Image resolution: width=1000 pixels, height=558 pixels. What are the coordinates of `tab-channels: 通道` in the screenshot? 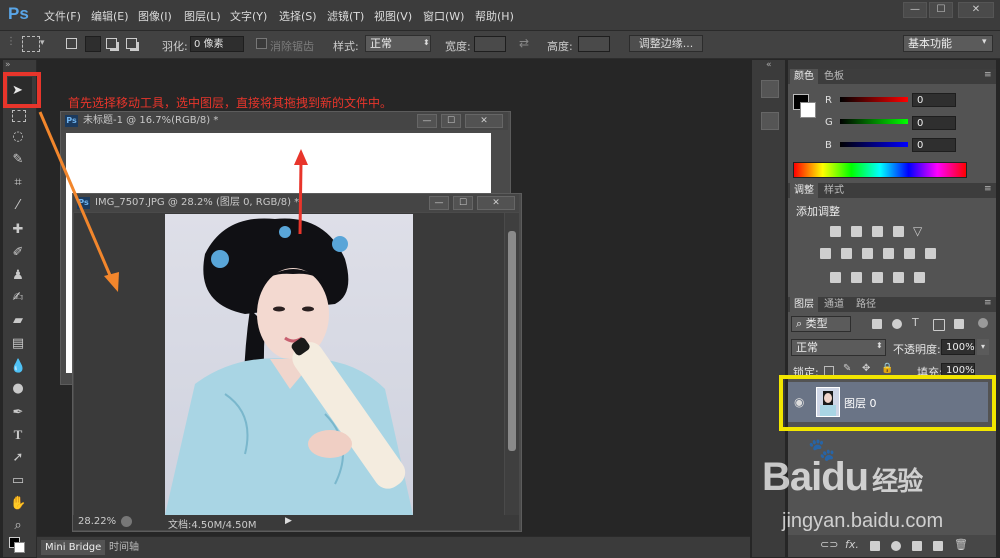 It's located at (834, 304).